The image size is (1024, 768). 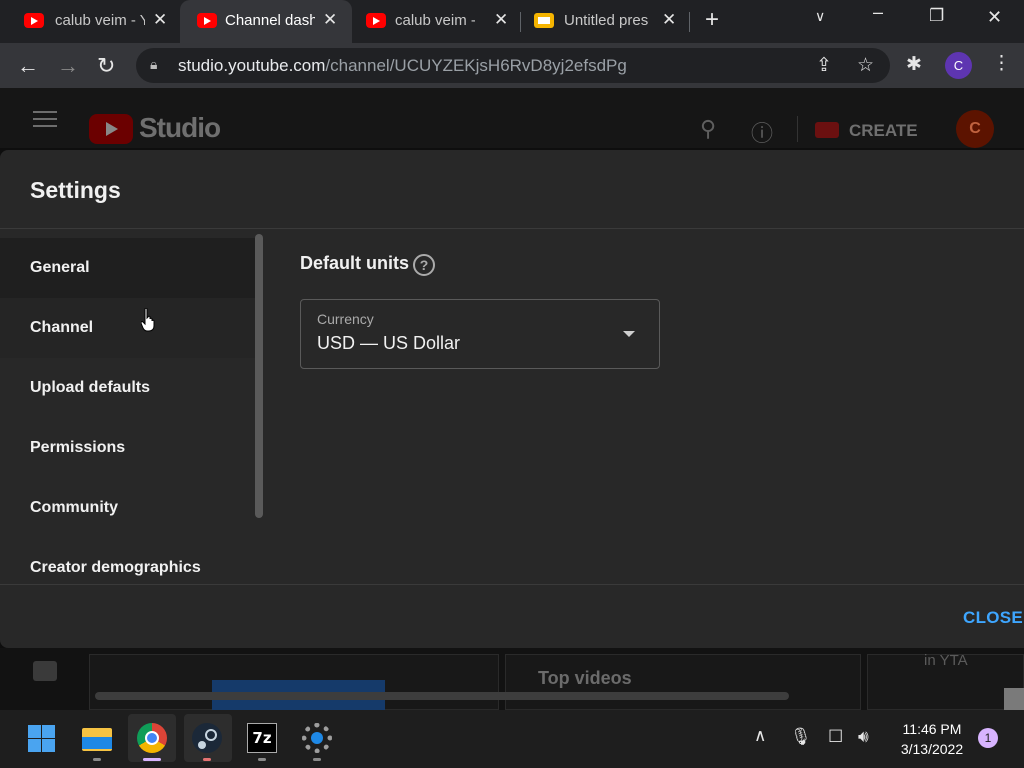 I want to click on lock-icon: 🔒︎, so click(x=153, y=64).